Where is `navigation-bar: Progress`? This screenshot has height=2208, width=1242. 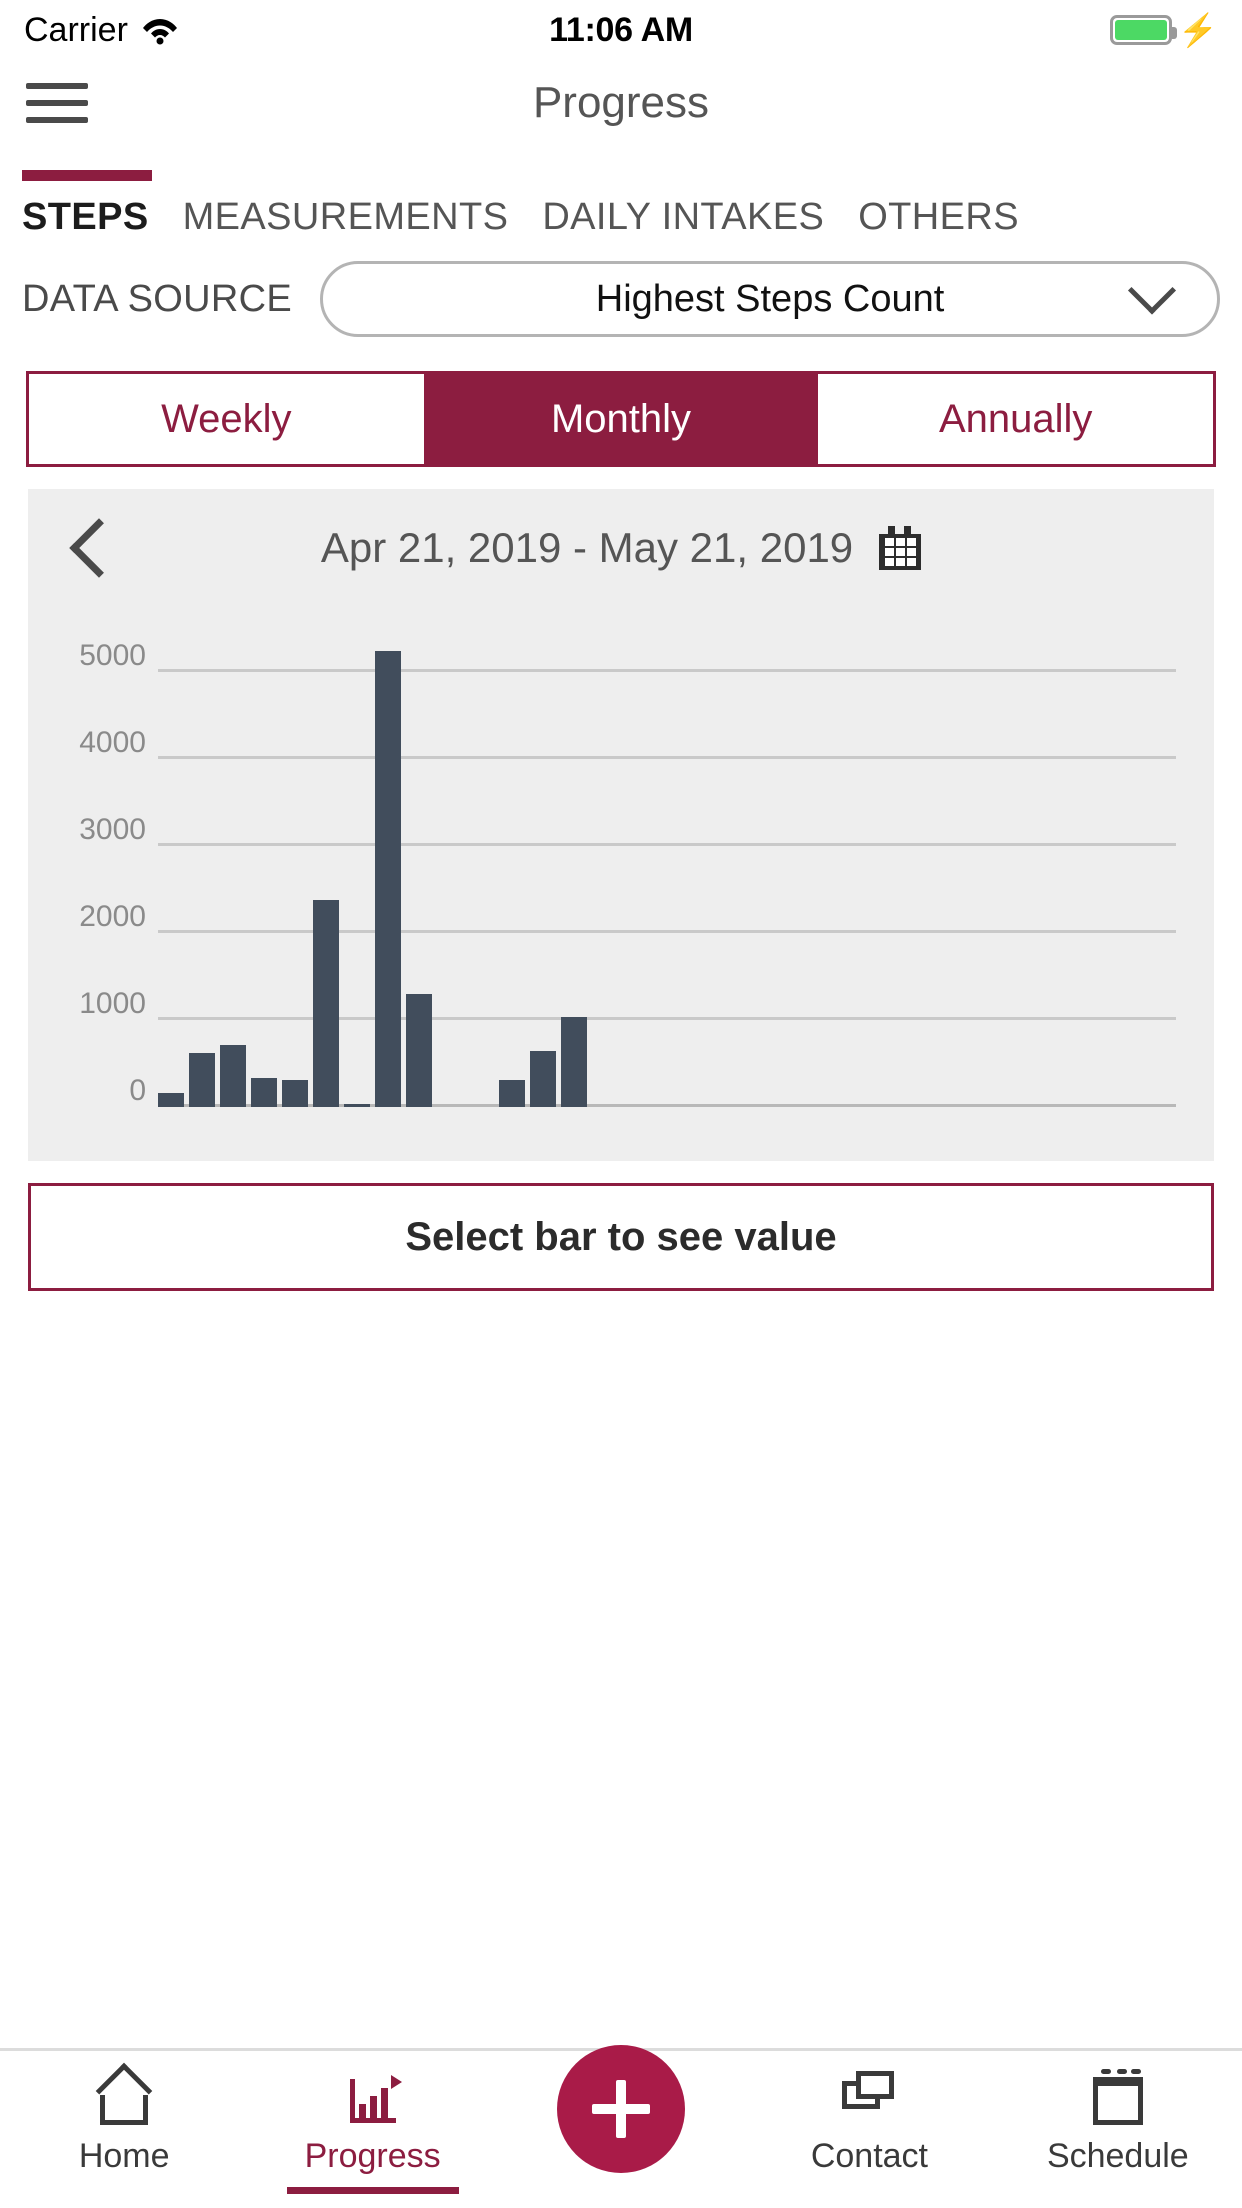
navigation-bar: Progress is located at coordinates (621, 103).